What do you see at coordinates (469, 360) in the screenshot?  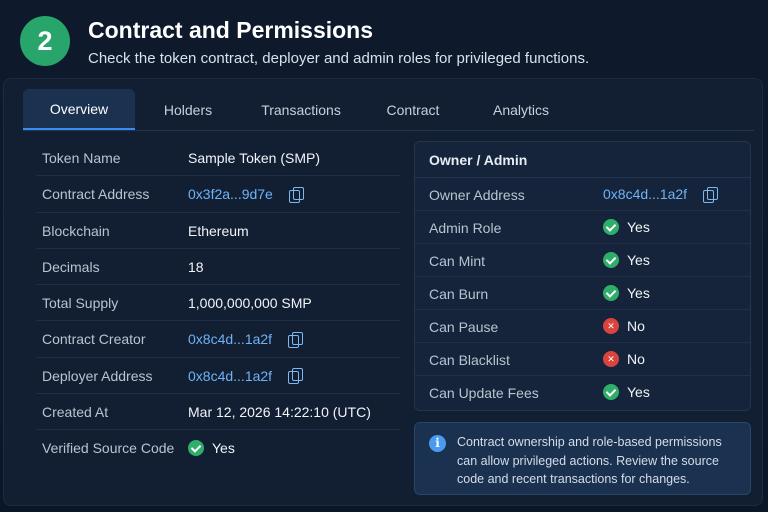 I see `row-label: Can Blacklist` at bounding box center [469, 360].